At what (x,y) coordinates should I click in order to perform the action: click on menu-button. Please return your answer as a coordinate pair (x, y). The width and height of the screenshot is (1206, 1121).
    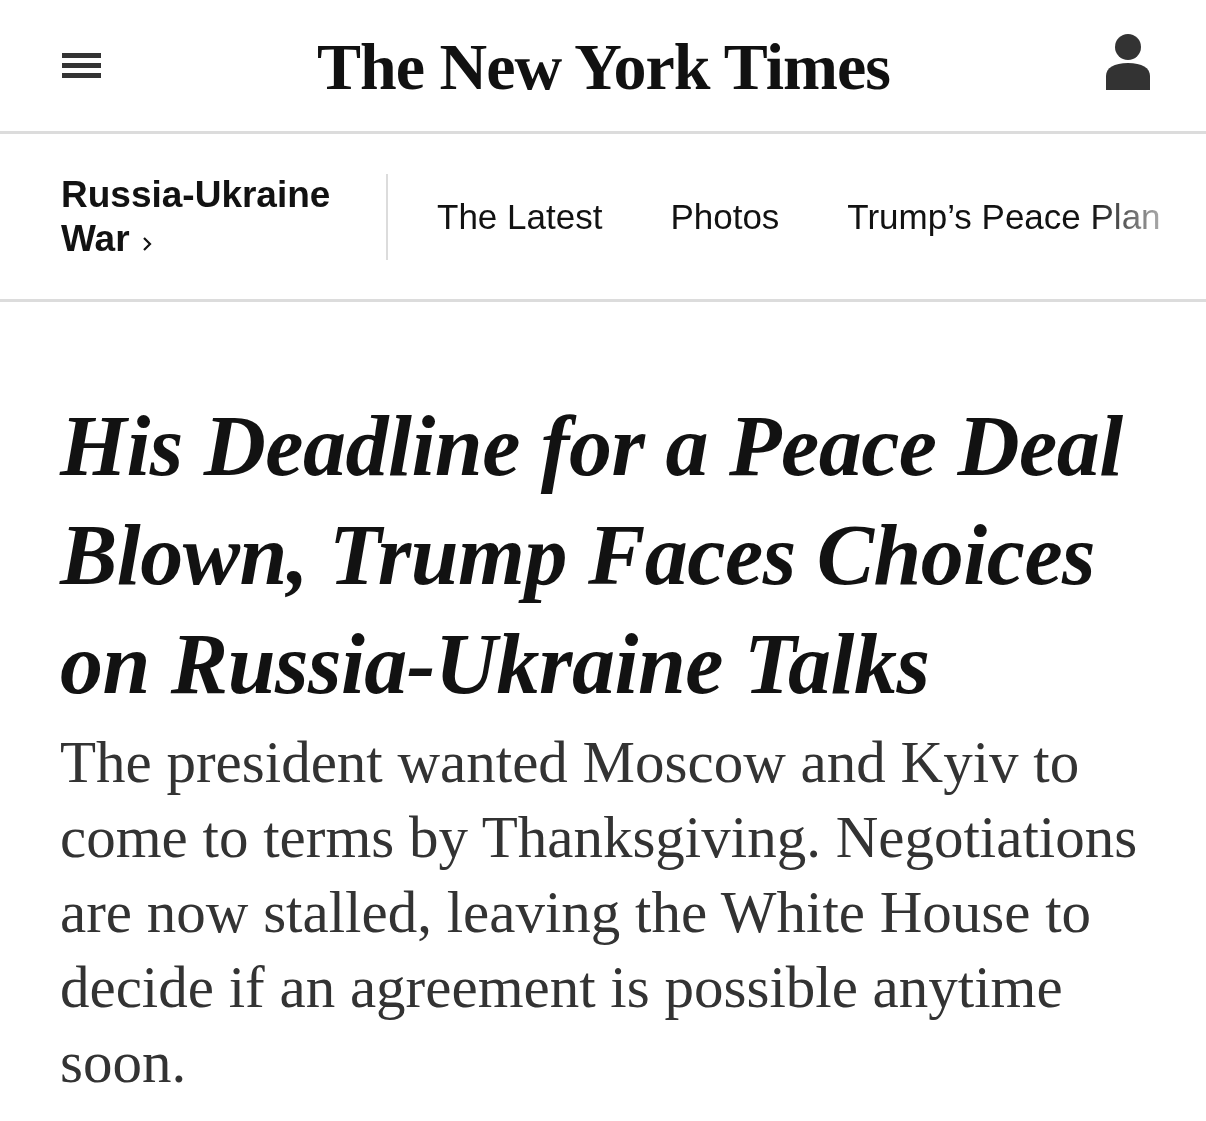
    Looking at the image, I should click on (81, 65).